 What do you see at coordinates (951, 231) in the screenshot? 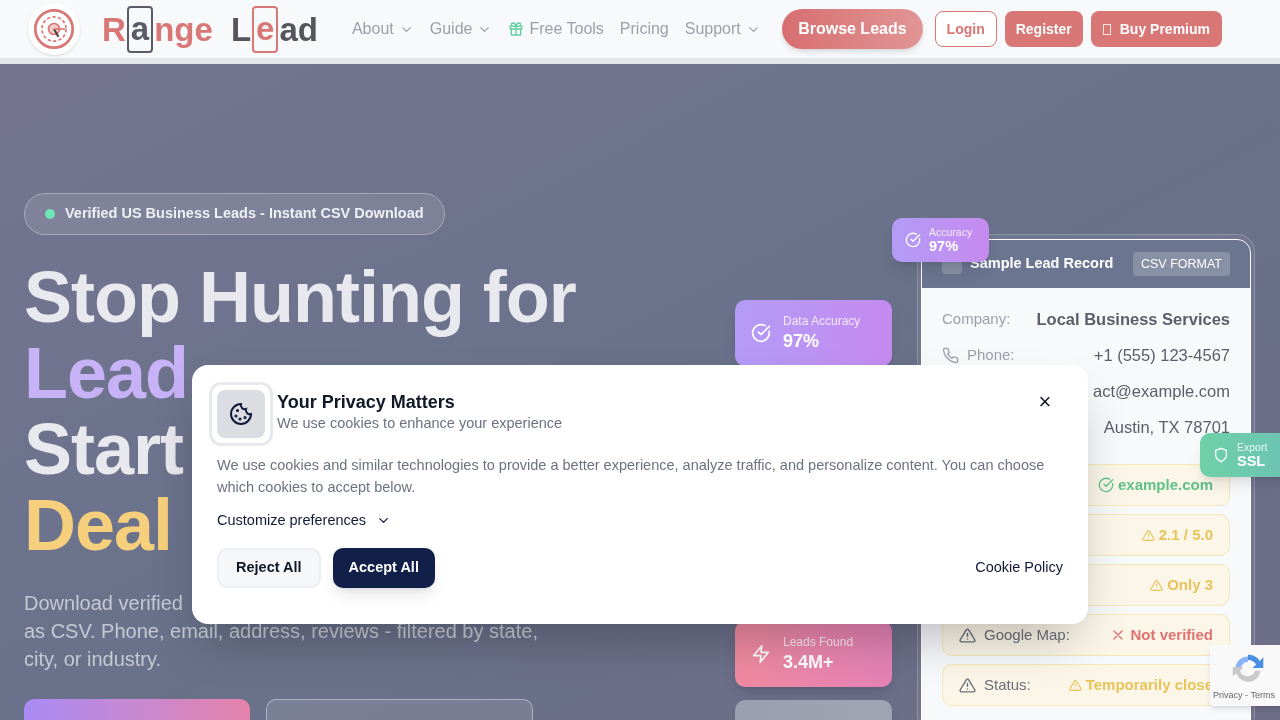
I see `badge-label: Accuracy` at bounding box center [951, 231].